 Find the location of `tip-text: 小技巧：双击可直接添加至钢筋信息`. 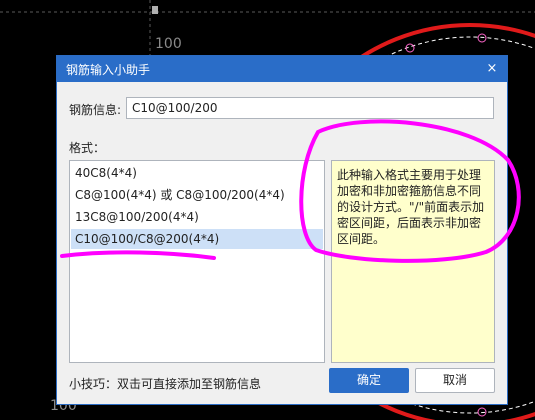

tip-text: 小技巧：双击可直接添加至钢筋信息 is located at coordinates (165, 384).